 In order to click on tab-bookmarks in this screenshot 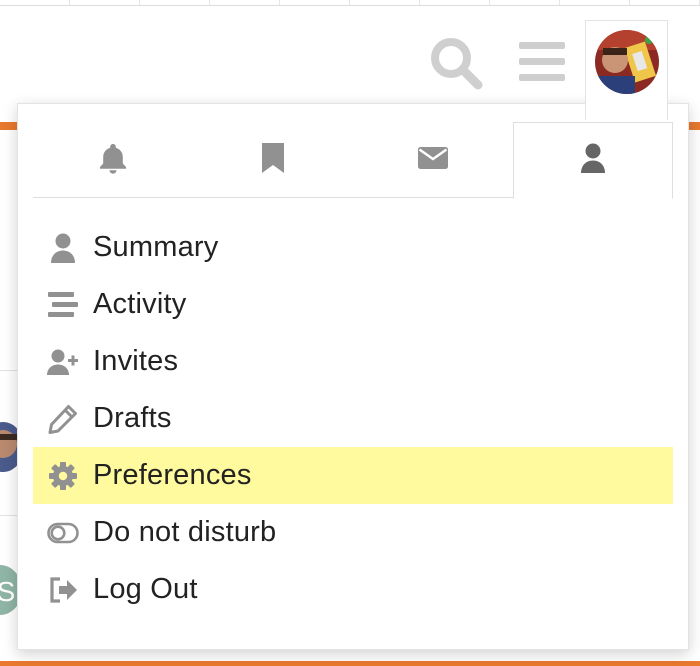, I will do `click(273, 160)`.